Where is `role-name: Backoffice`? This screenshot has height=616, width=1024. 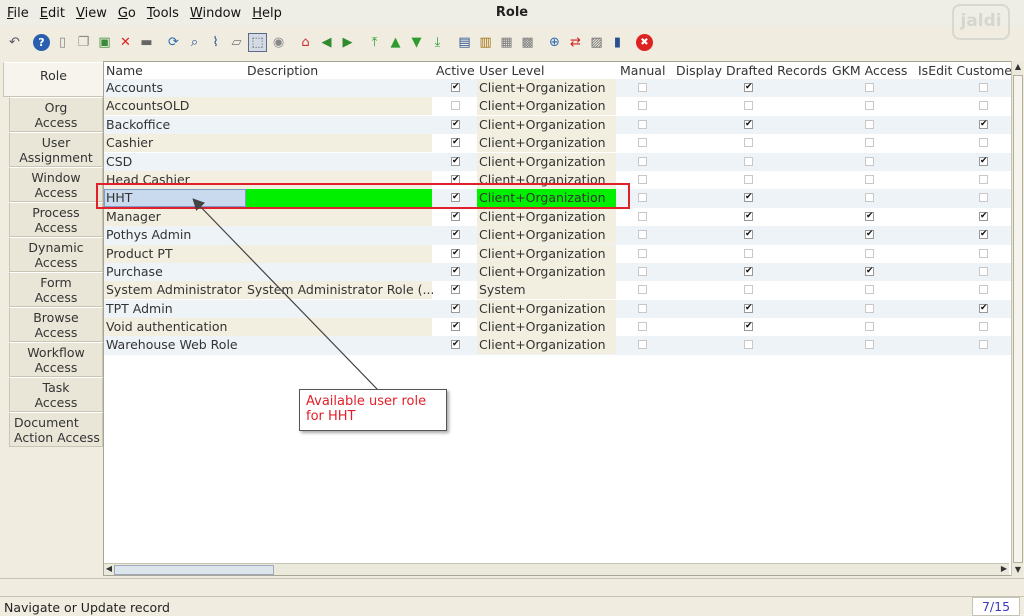 role-name: Backoffice is located at coordinates (176, 124).